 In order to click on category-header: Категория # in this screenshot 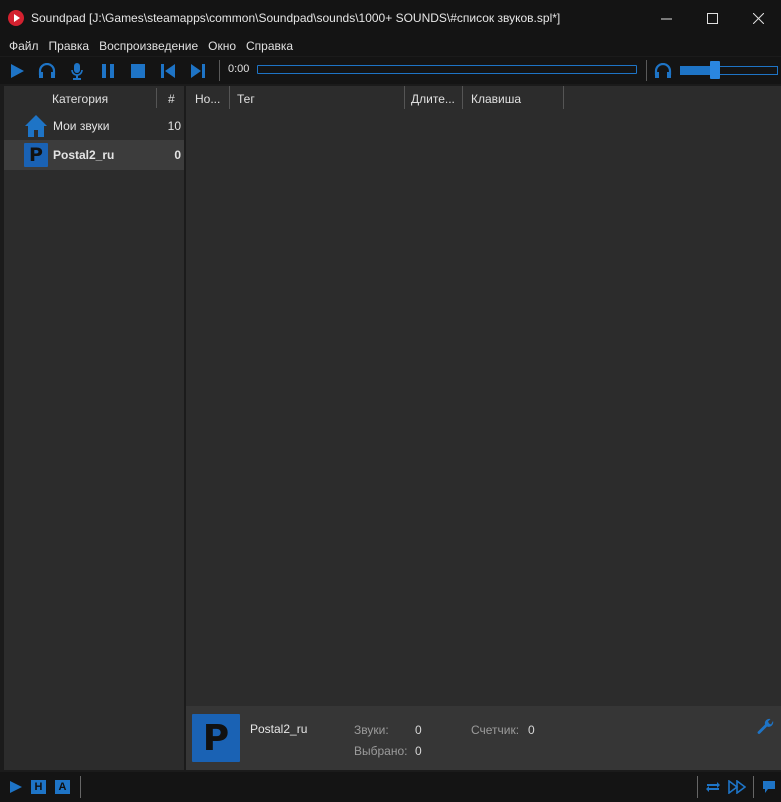, I will do `click(94, 98)`.